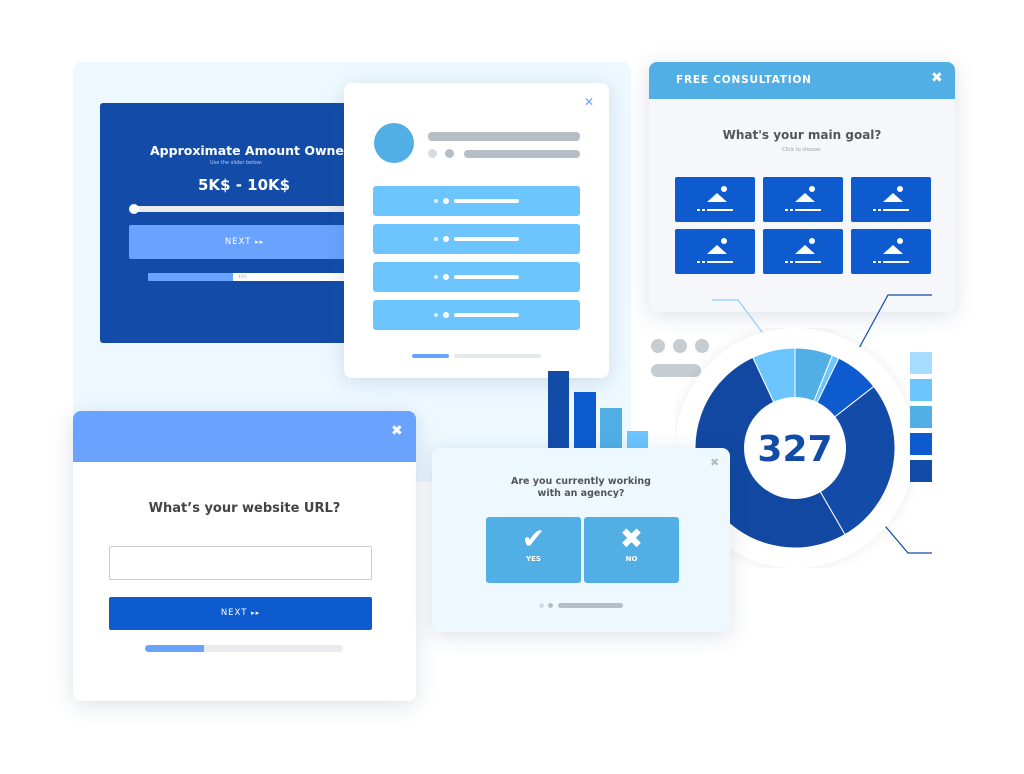 The width and height of the screenshot is (1024, 774). Describe the element at coordinates (631, 559) in the screenshot. I see `no-label: NO` at that location.